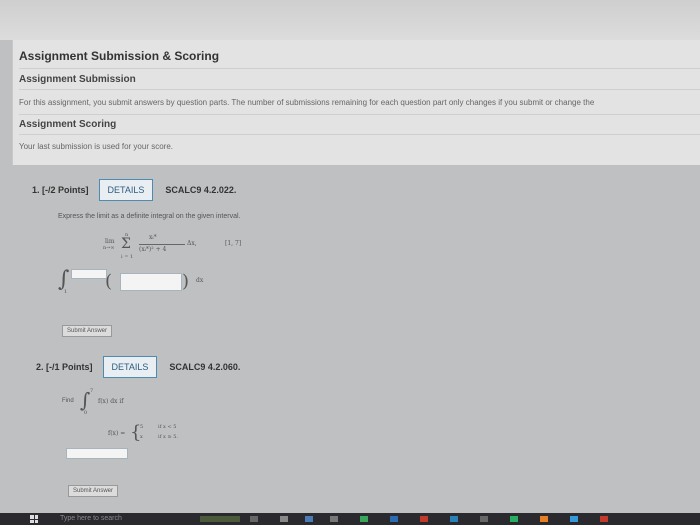 The image size is (700, 525). What do you see at coordinates (142, 427) in the screenshot?
I see `case-1-value: 5` at bounding box center [142, 427].